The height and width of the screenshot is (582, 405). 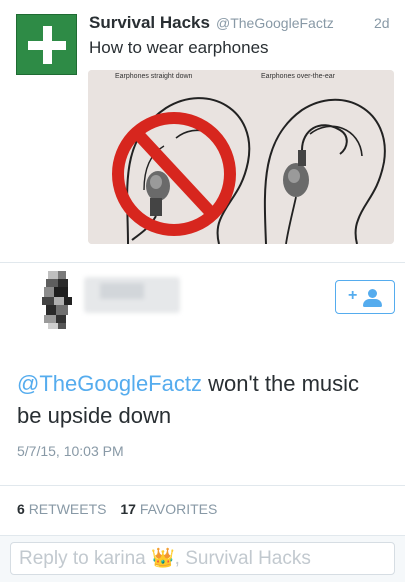 I want to click on plus-icon: +, so click(x=353, y=295).